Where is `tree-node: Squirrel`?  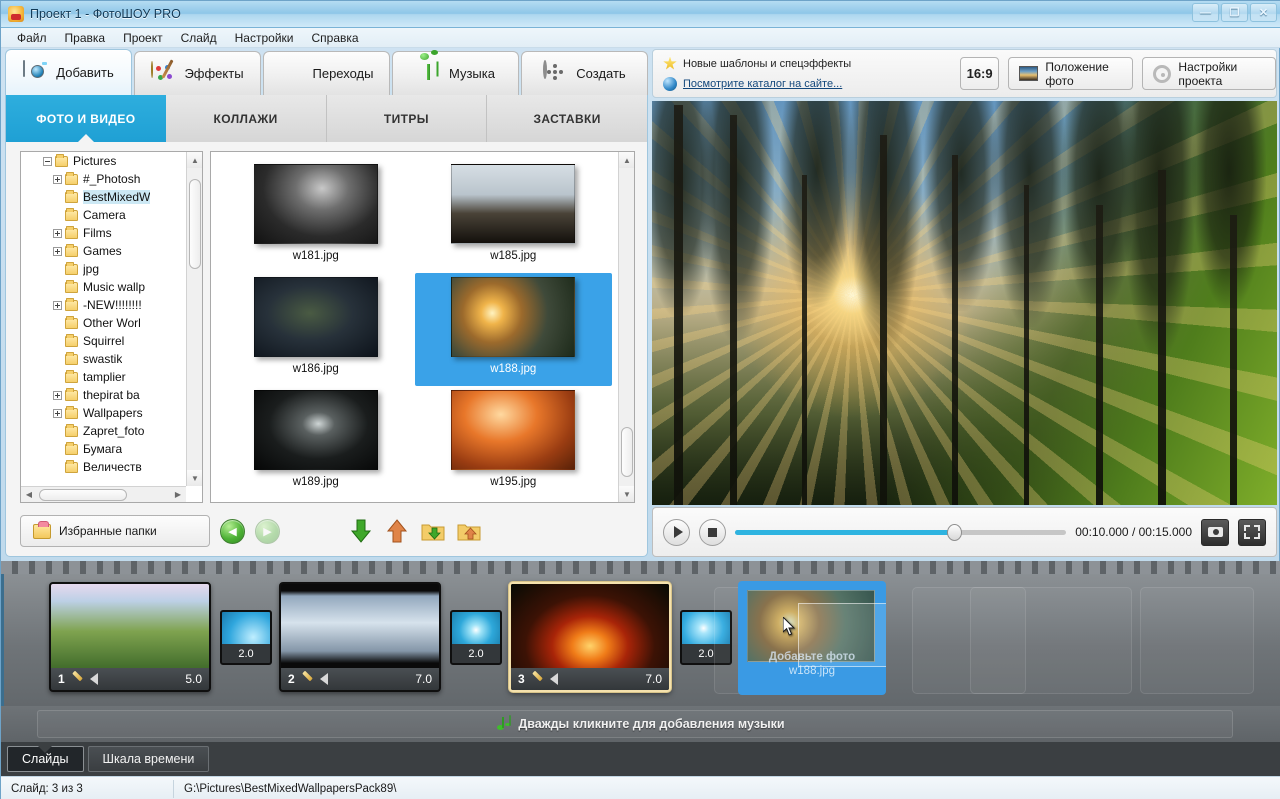 tree-node: Squirrel is located at coordinates (103, 341).